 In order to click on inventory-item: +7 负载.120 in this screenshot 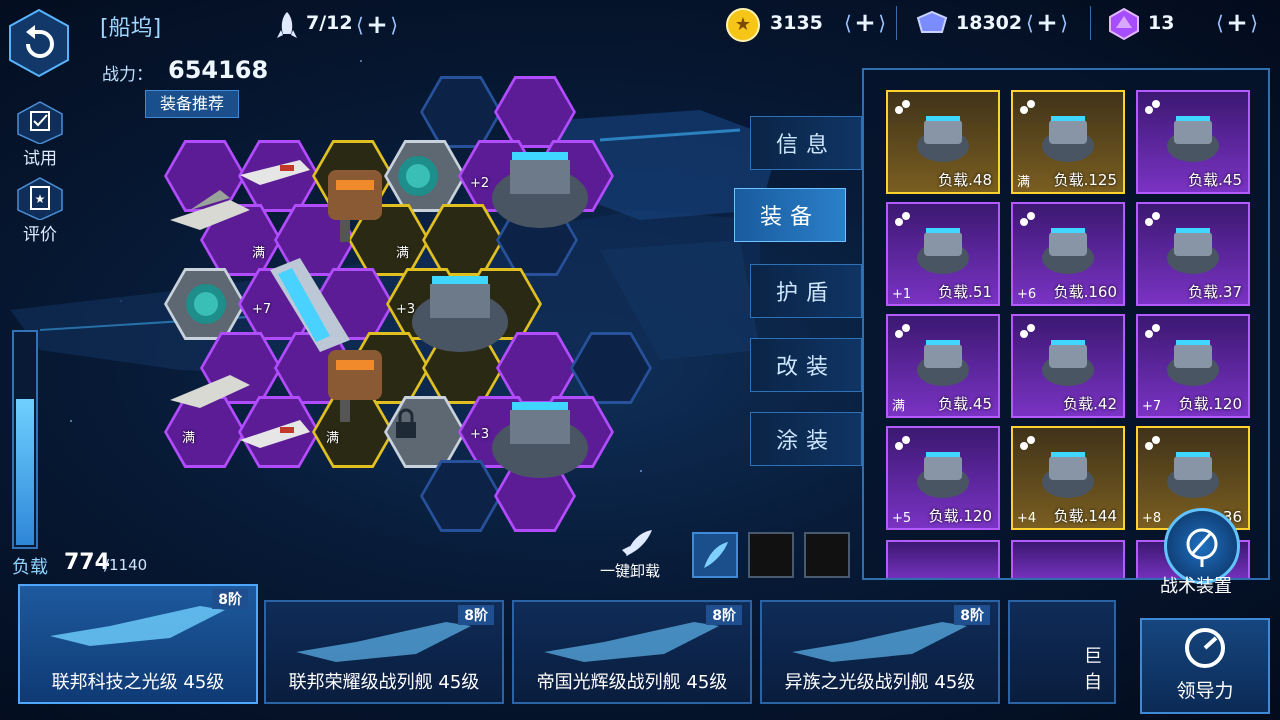, I will do `click(1193, 366)`.